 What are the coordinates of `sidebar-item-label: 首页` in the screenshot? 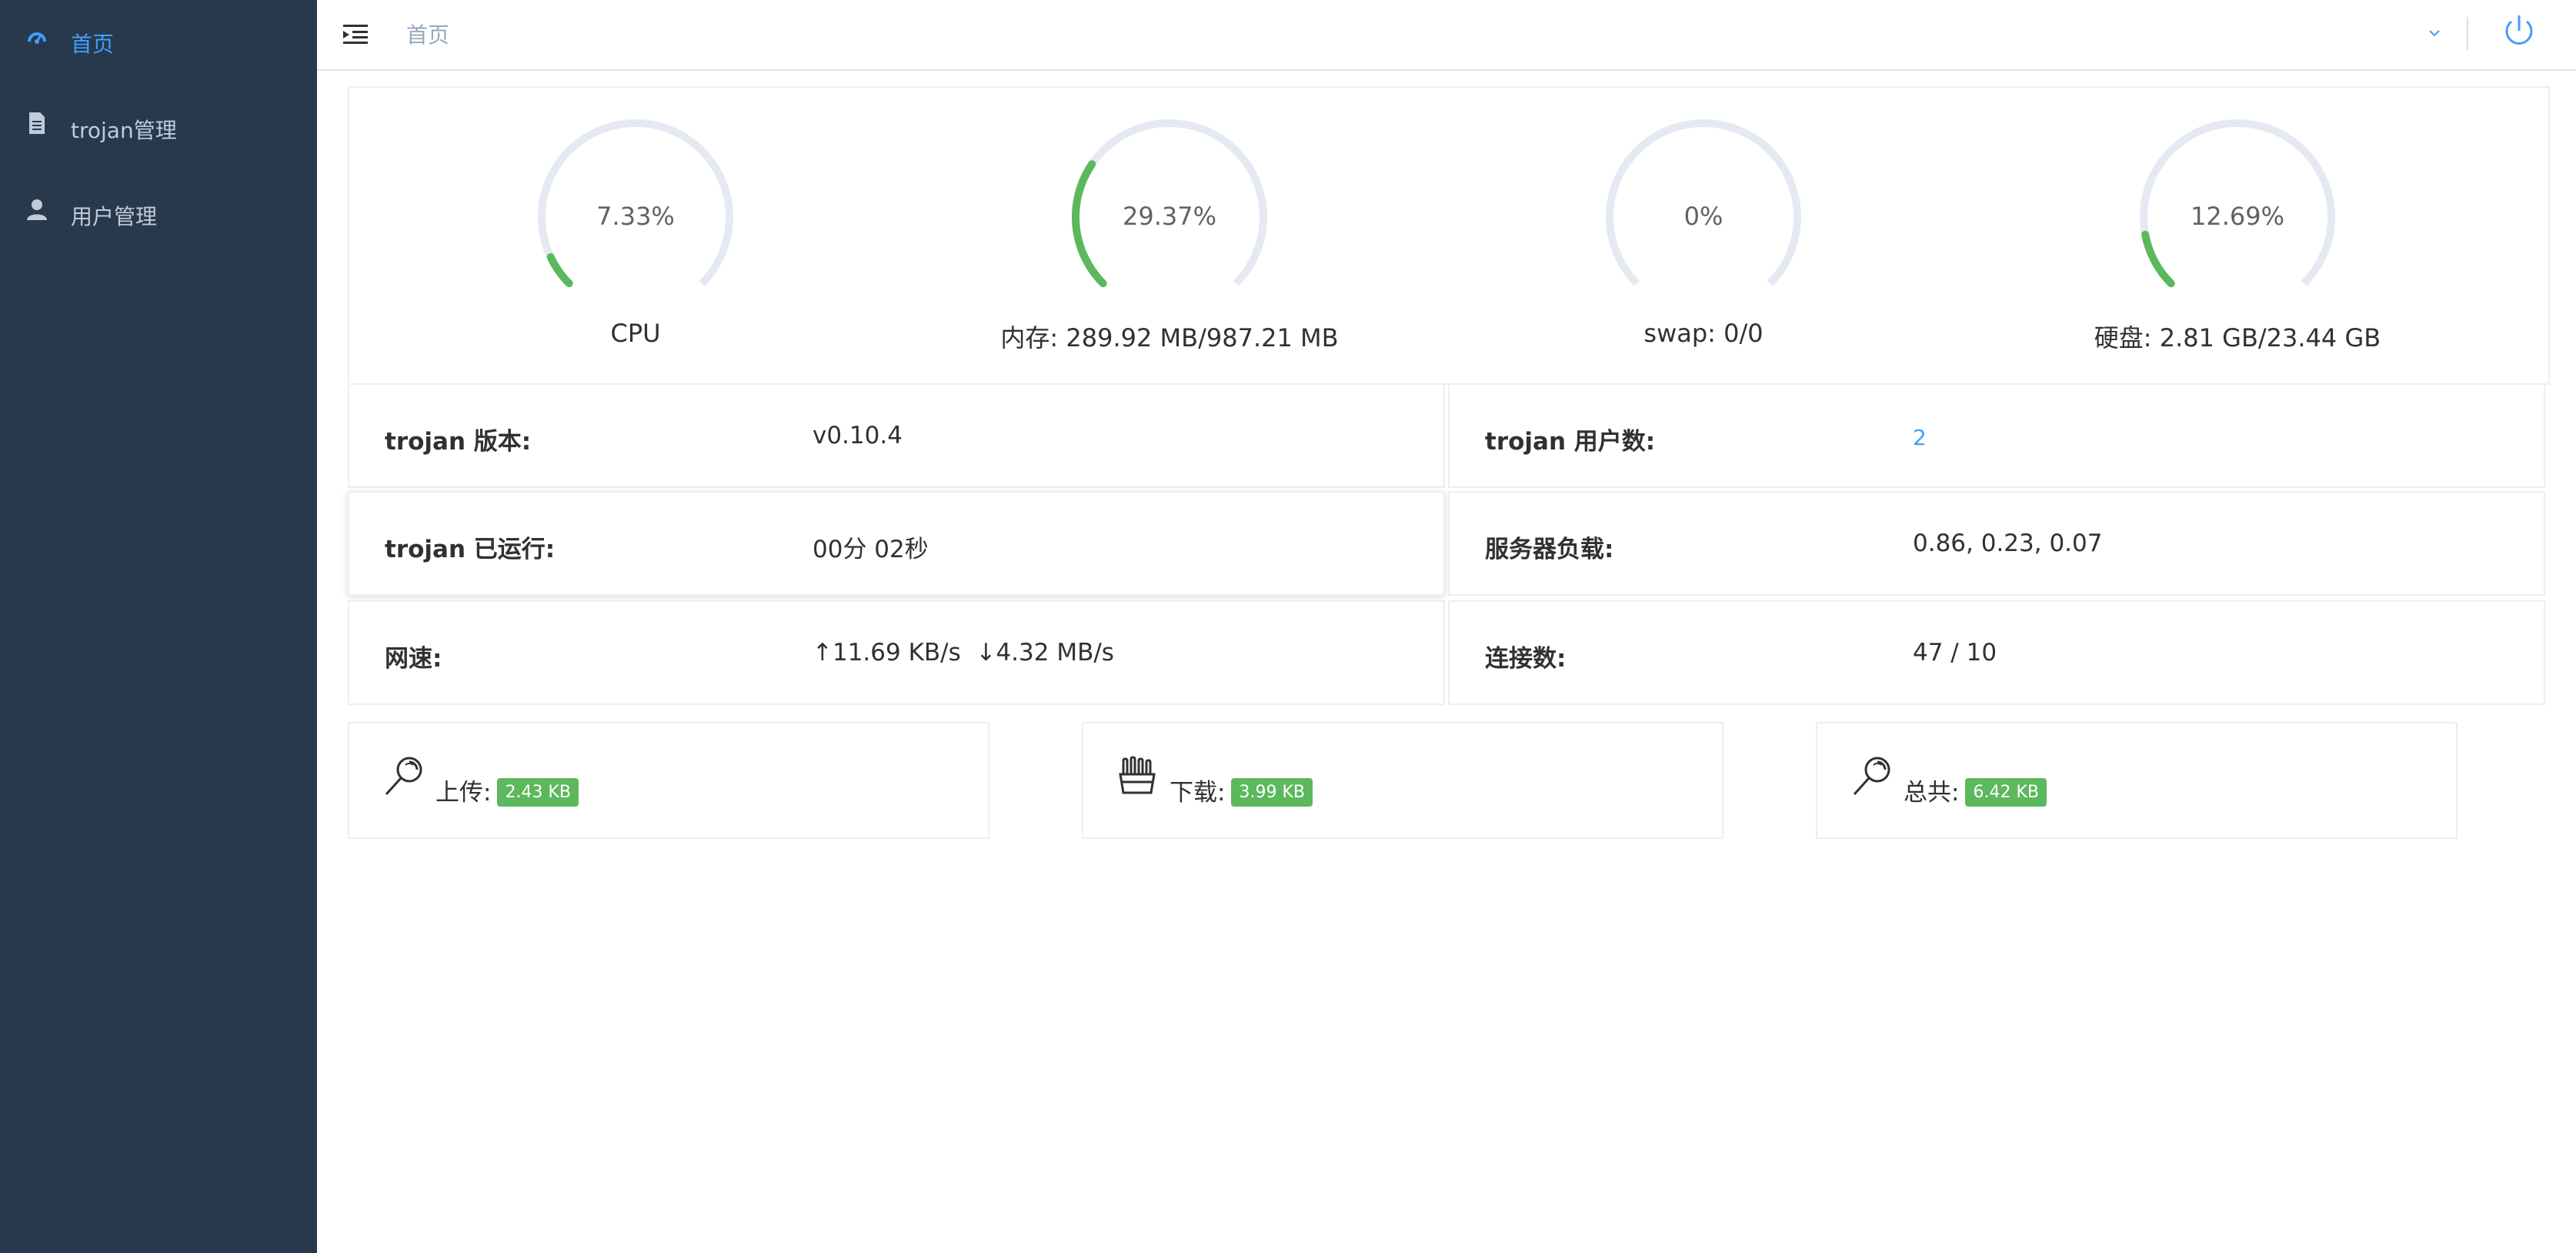 It's located at (93, 44).